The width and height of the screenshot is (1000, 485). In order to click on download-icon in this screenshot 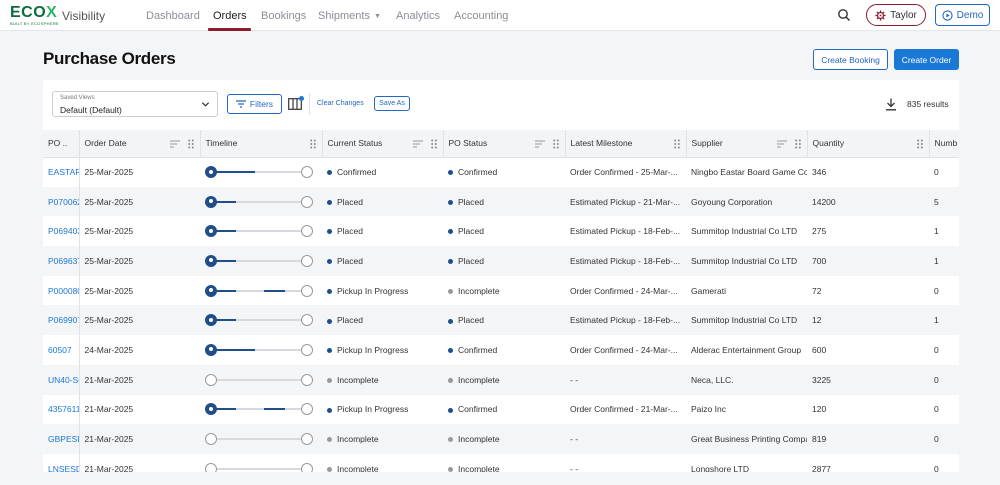, I will do `click(891, 104)`.